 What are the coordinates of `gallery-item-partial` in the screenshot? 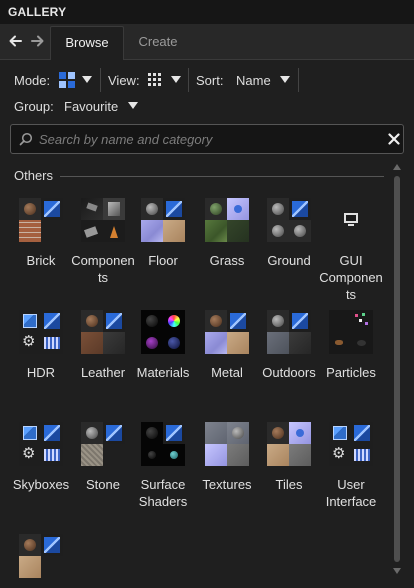 It's located at (41, 561).